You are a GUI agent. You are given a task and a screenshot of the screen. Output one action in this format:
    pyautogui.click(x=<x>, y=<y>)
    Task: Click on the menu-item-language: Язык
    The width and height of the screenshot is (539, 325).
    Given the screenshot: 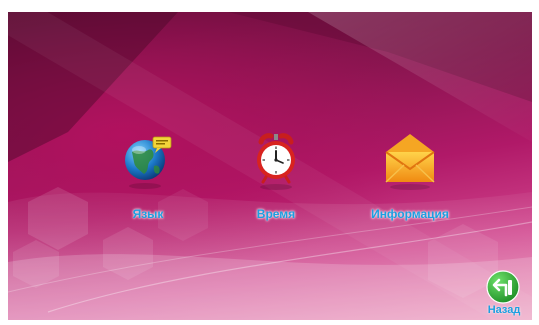 What is the action you would take?
    pyautogui.click(x=148, y=183)
    